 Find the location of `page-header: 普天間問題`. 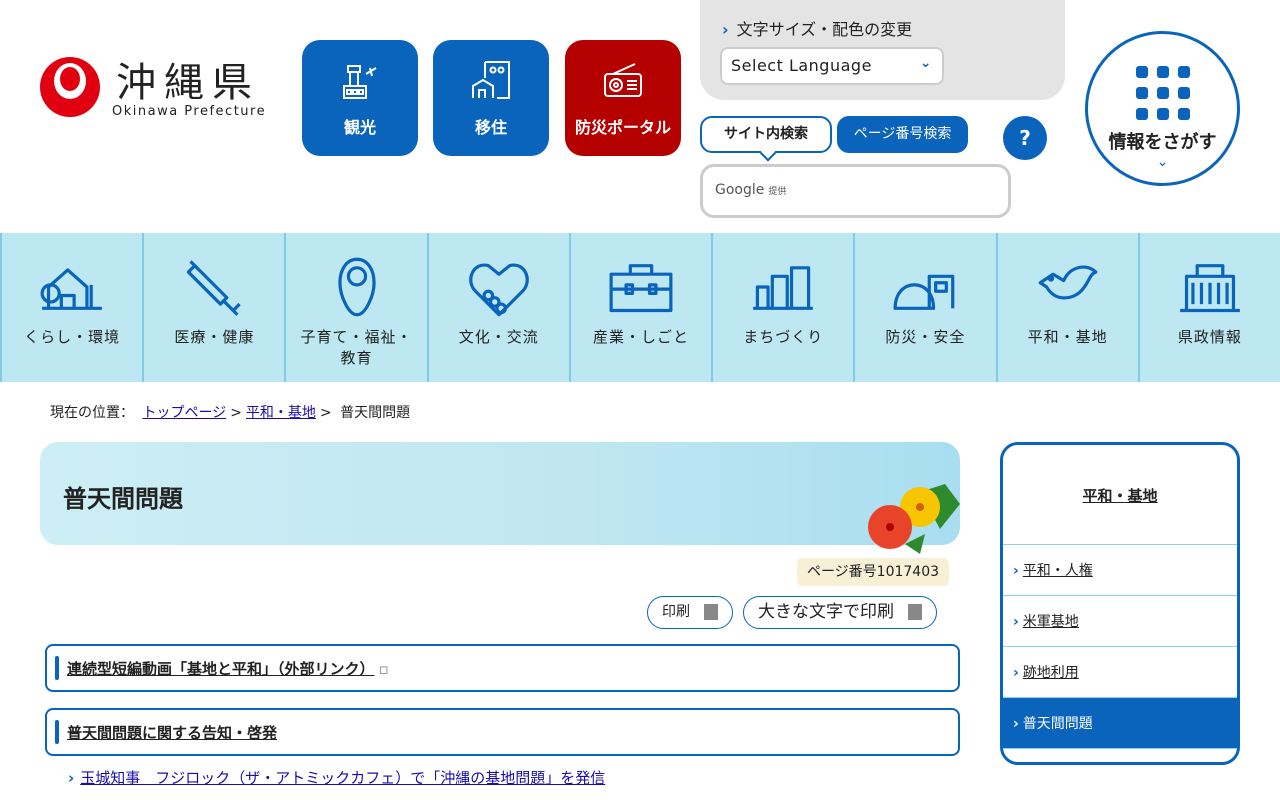

page-header: 普天間問題 is located at coordinates (500, 498).